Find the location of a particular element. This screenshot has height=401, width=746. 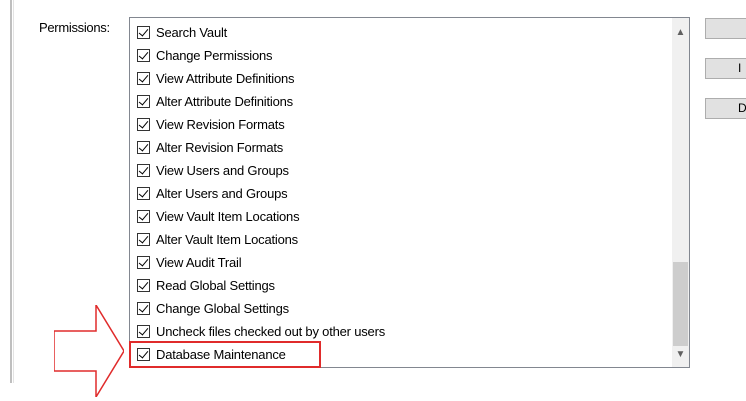

permission-label: Uncheck files checked out by other users is located at coordinates (271, 331).